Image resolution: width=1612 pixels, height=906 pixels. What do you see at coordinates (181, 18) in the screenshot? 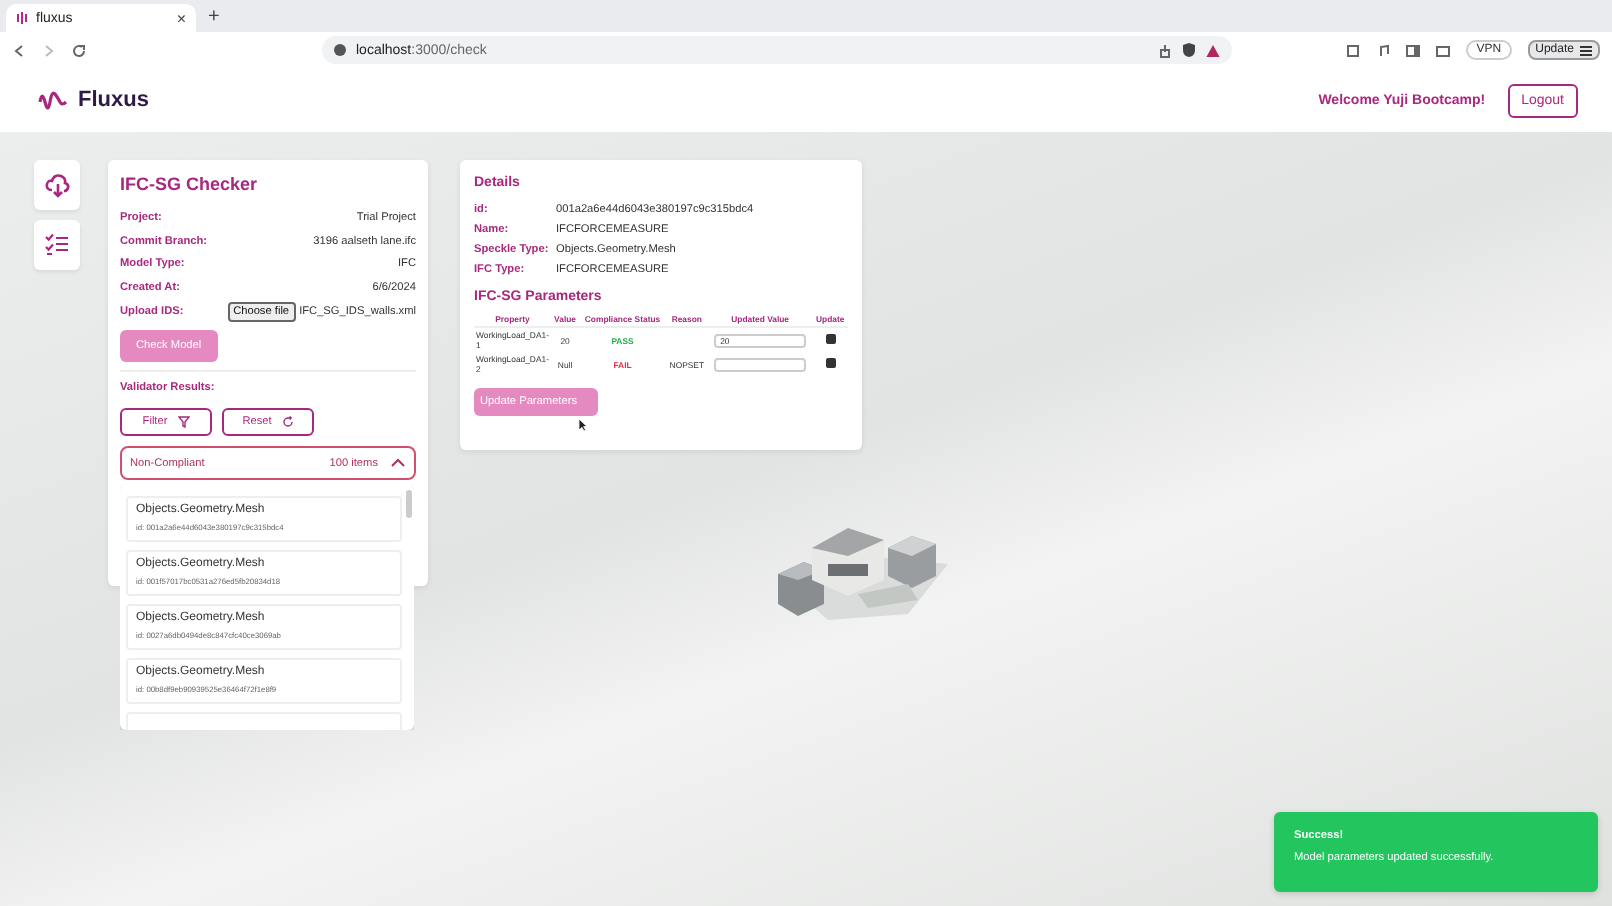
I see `close-tab-button: ×` at bounding box center [181, 18].